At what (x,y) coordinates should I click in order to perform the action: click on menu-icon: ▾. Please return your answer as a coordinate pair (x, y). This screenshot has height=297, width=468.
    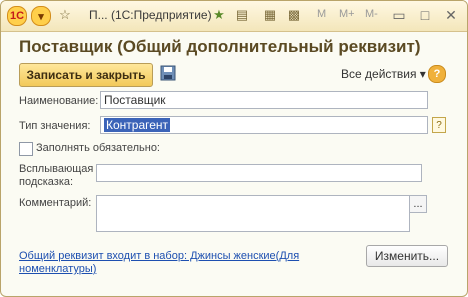
    Looking at the image, I should click on (41, 16).